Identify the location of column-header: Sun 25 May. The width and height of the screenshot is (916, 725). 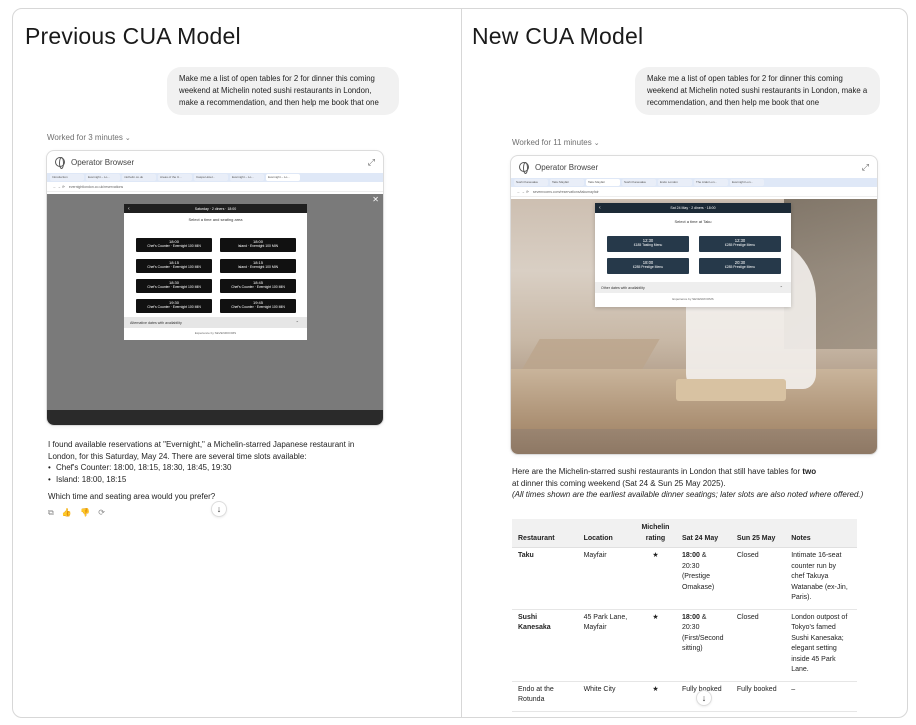
(758, 533).